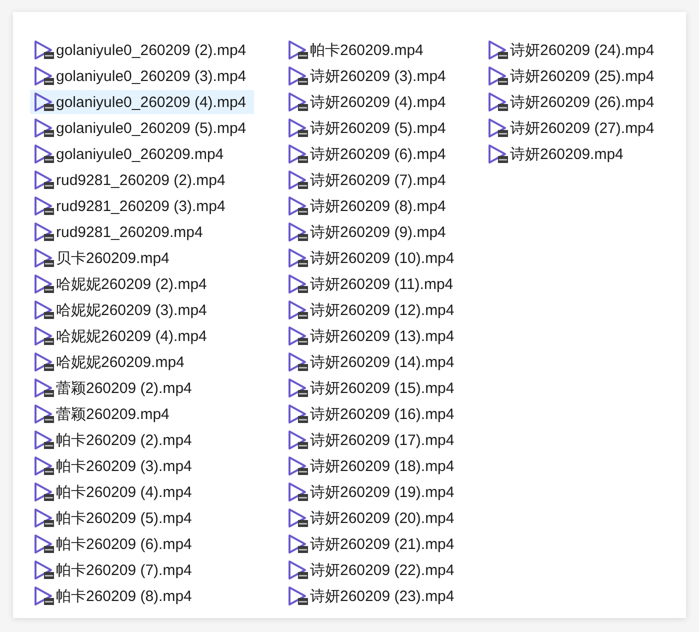 The width and height of the screenshot is (699, 632). Describe the element at coordinates (369, 154) in the screenshot. I see `file-item: 诗妍260209 (6).mp4` at that location.